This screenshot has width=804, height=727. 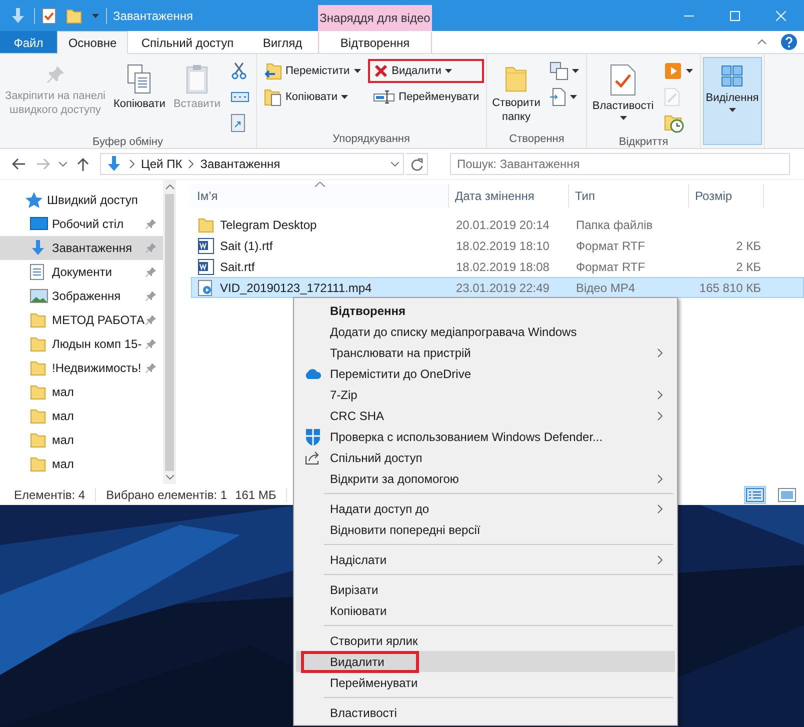 I want to click on file-row: Telegram Desktop 20.01.2019 20:14 Папка файлів, so click(x=497, y=224).